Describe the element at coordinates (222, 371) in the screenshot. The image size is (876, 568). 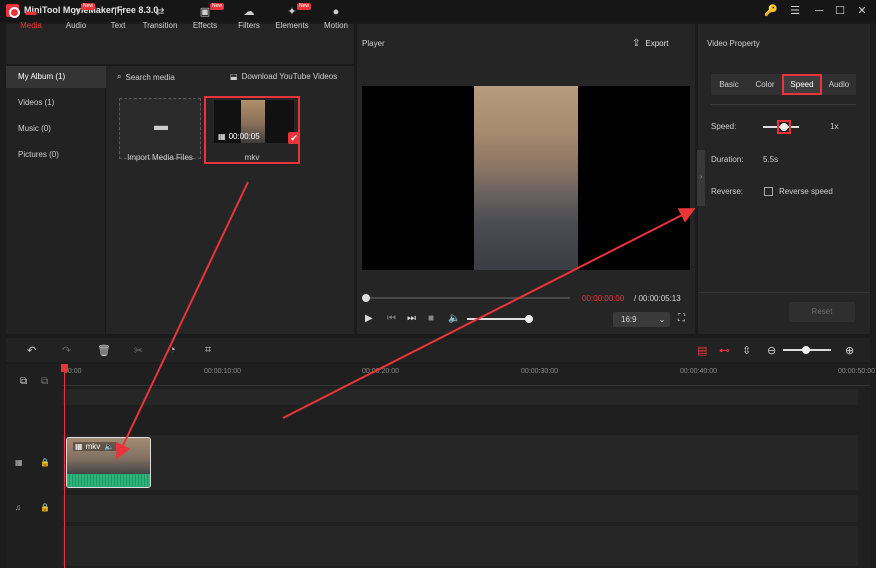
I see `tick-label: 00:00:10:00` at that location.